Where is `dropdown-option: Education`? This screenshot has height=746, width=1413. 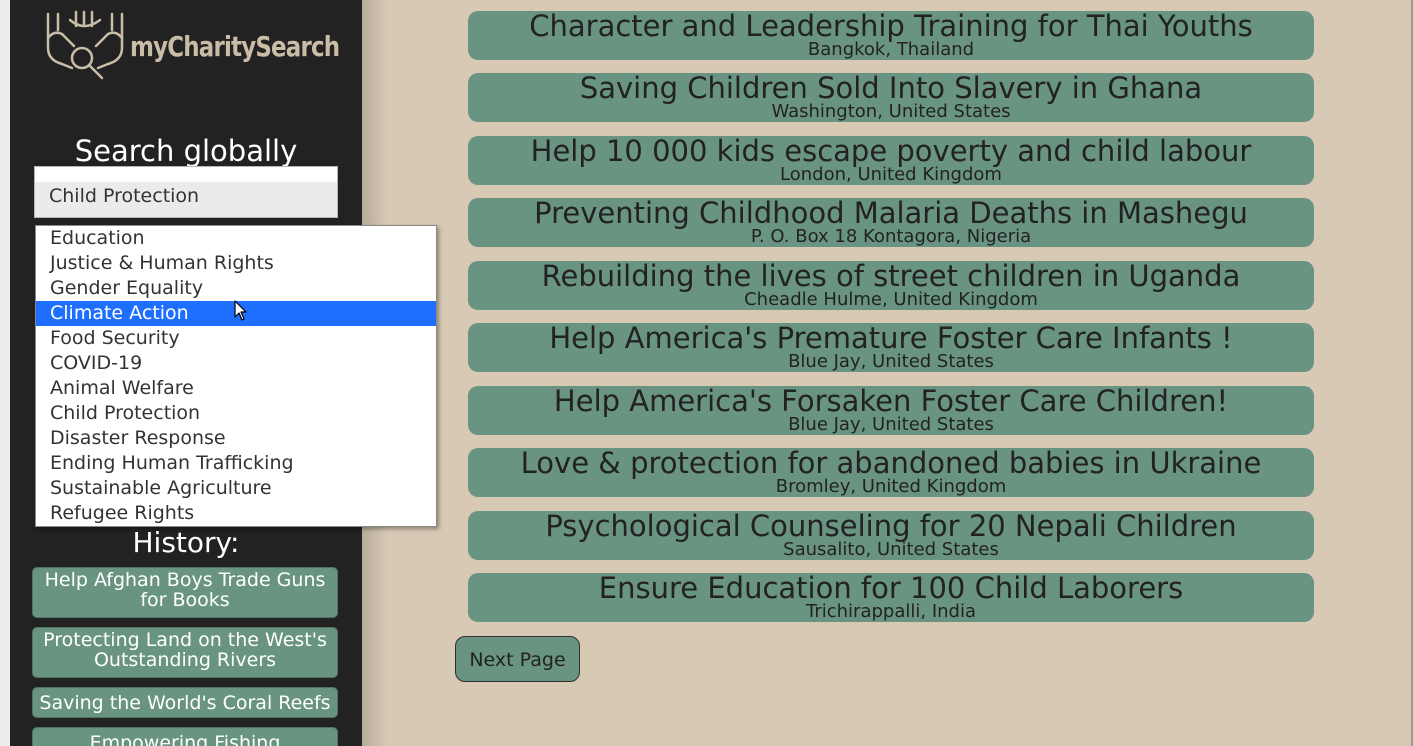 dropdown-option: Education is located at coordinates (236, 238).